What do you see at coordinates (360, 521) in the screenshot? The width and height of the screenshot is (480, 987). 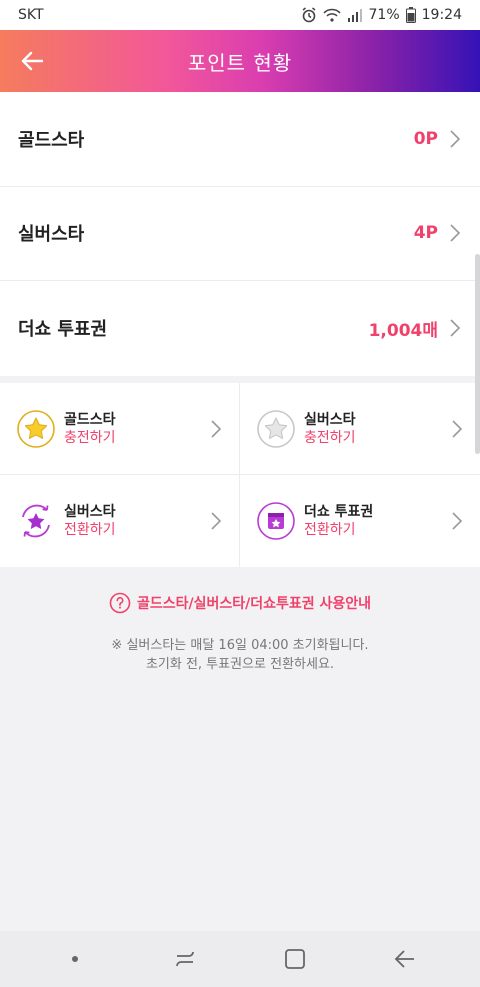 I see `convert-vote-ticket-button: 더쇼 투표권 전환하기` at bounding box center [360, 521].